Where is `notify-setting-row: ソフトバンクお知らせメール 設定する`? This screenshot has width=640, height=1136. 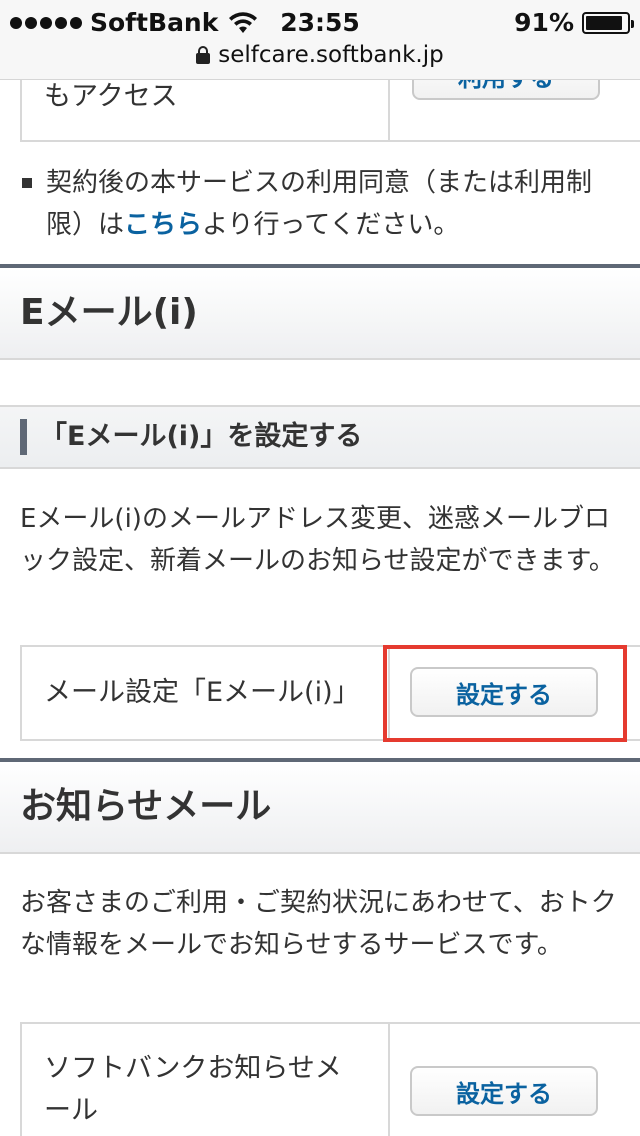
notify-setting-row: ソフトバンクお知らせメール 設定する is located at coordinates (330, 1079).